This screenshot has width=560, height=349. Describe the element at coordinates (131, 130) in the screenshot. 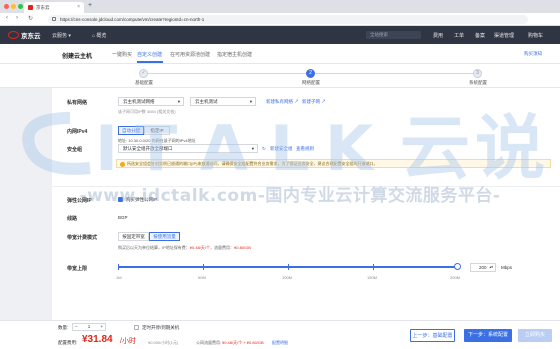

I see `ip-auto-option: 自动分配` at that location.